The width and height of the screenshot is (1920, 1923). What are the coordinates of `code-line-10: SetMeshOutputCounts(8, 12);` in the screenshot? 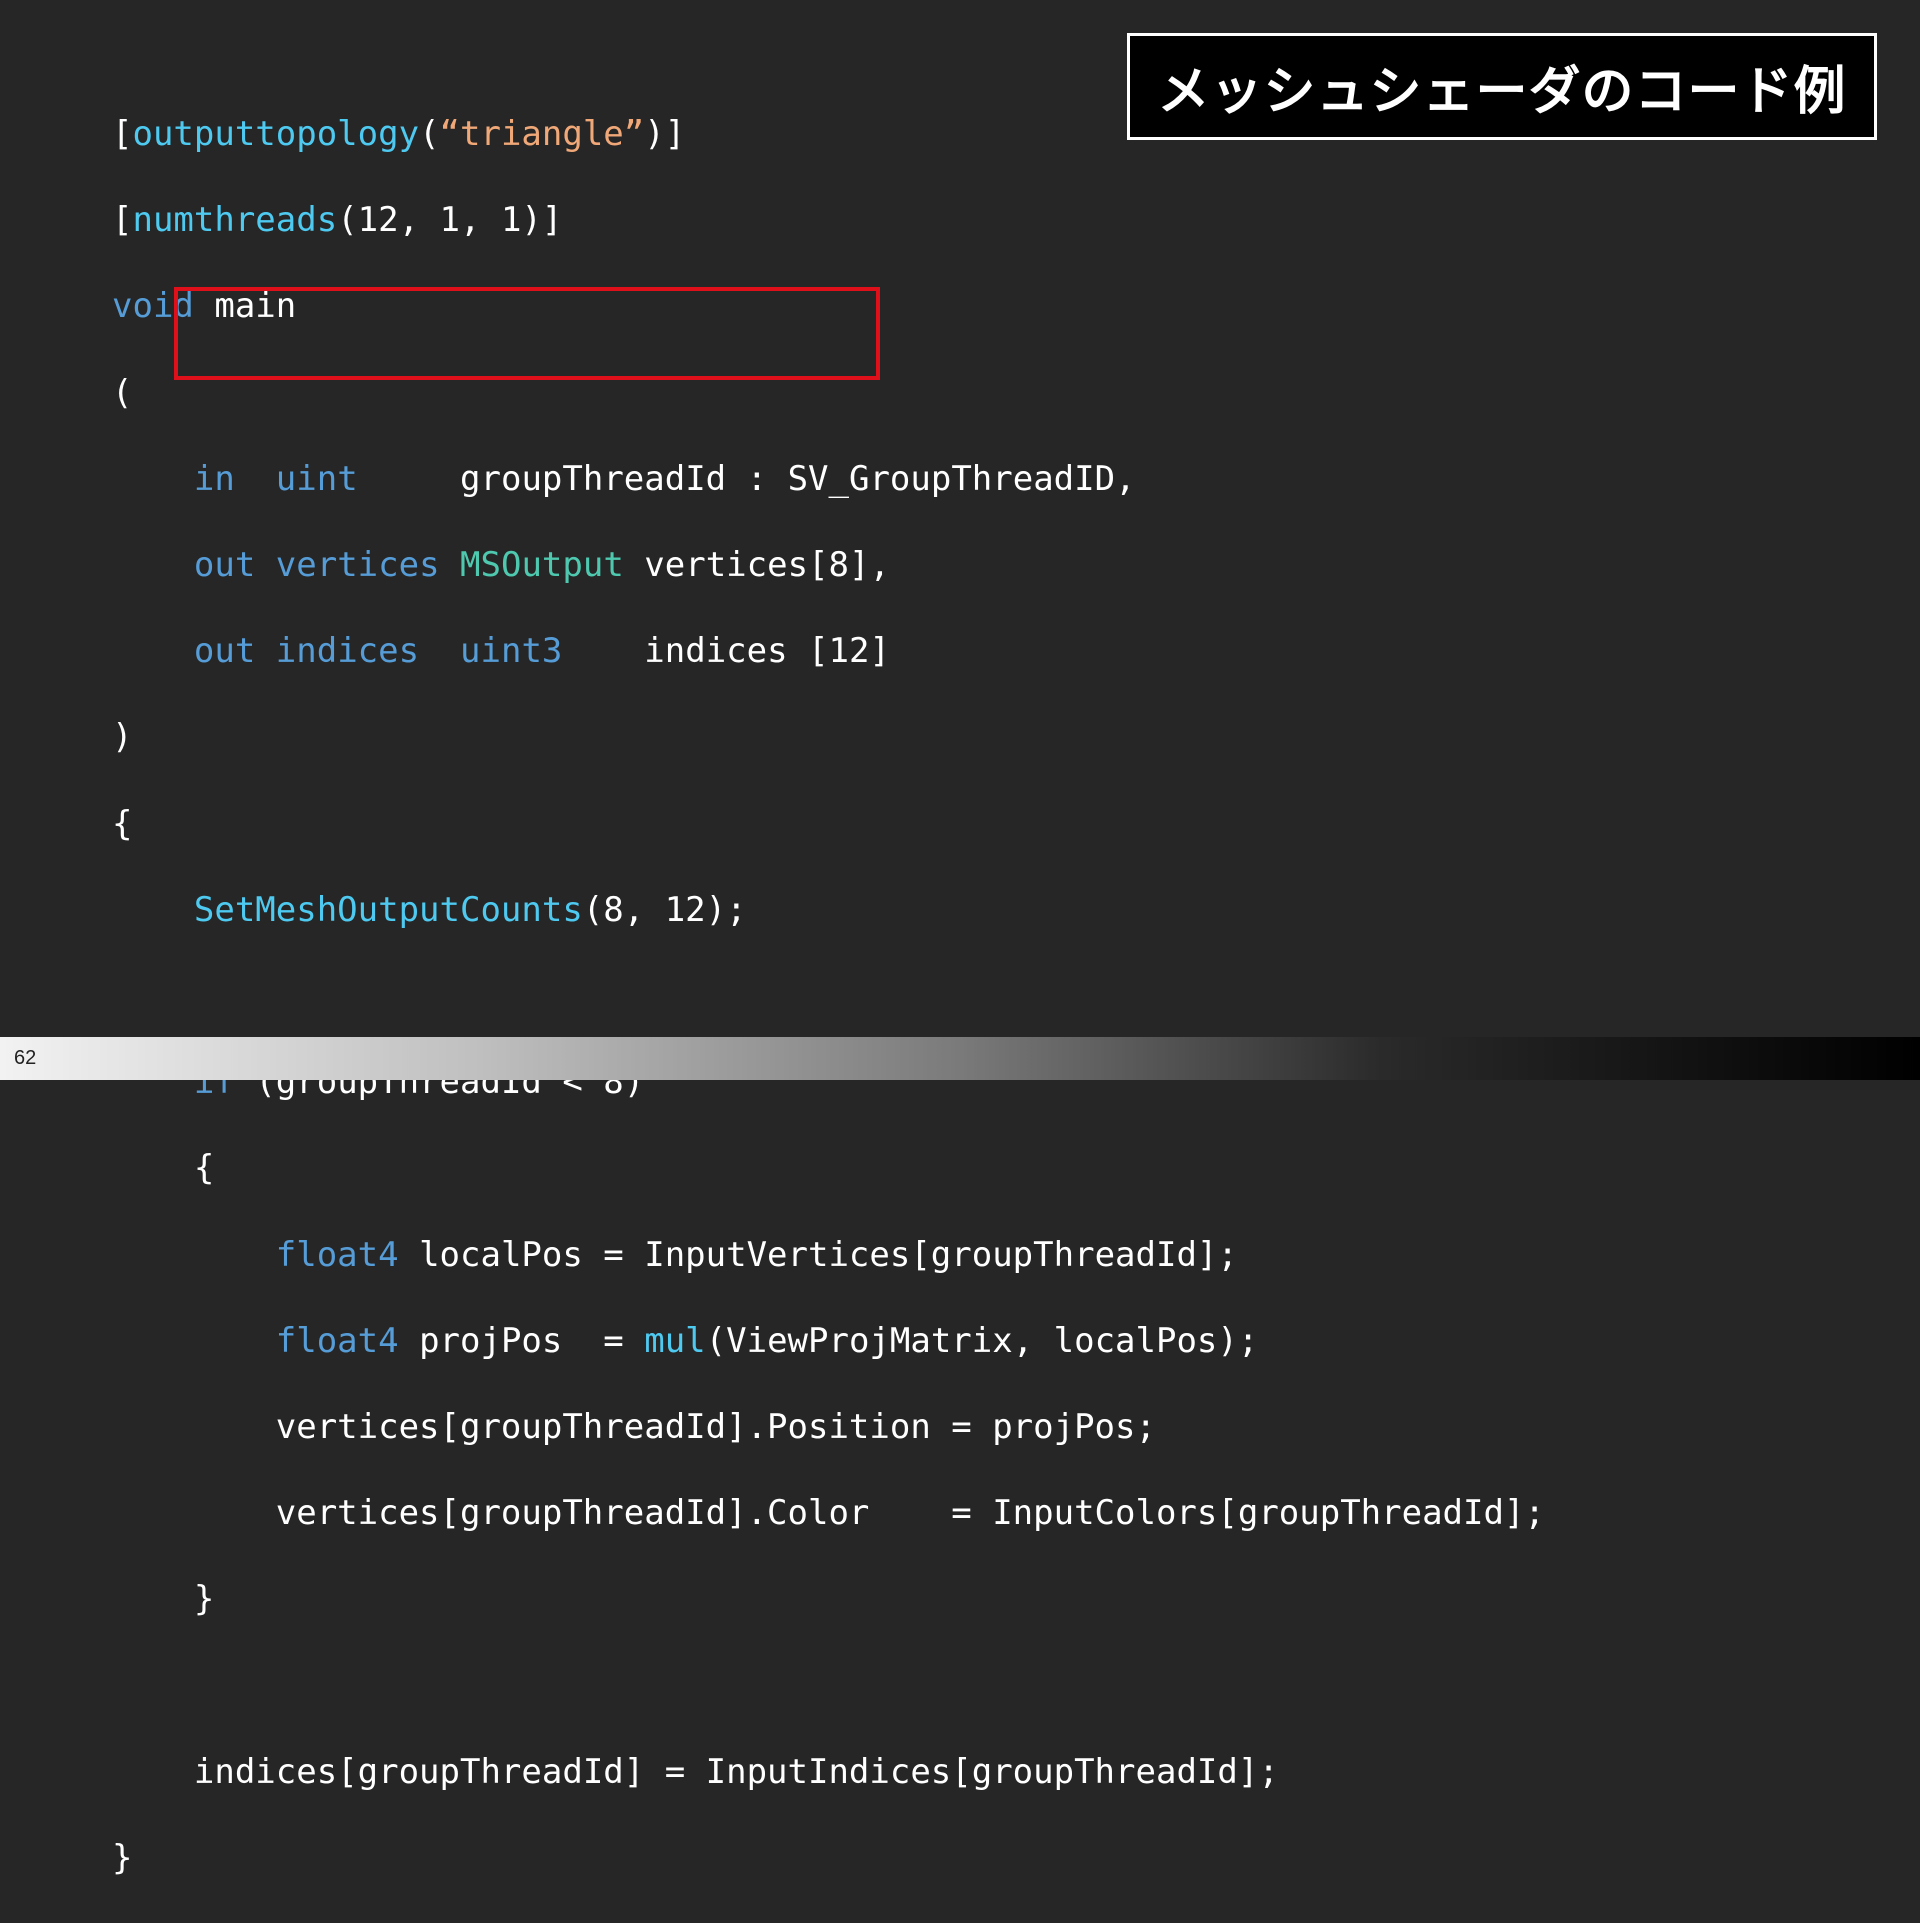 It's located at (470, 909).